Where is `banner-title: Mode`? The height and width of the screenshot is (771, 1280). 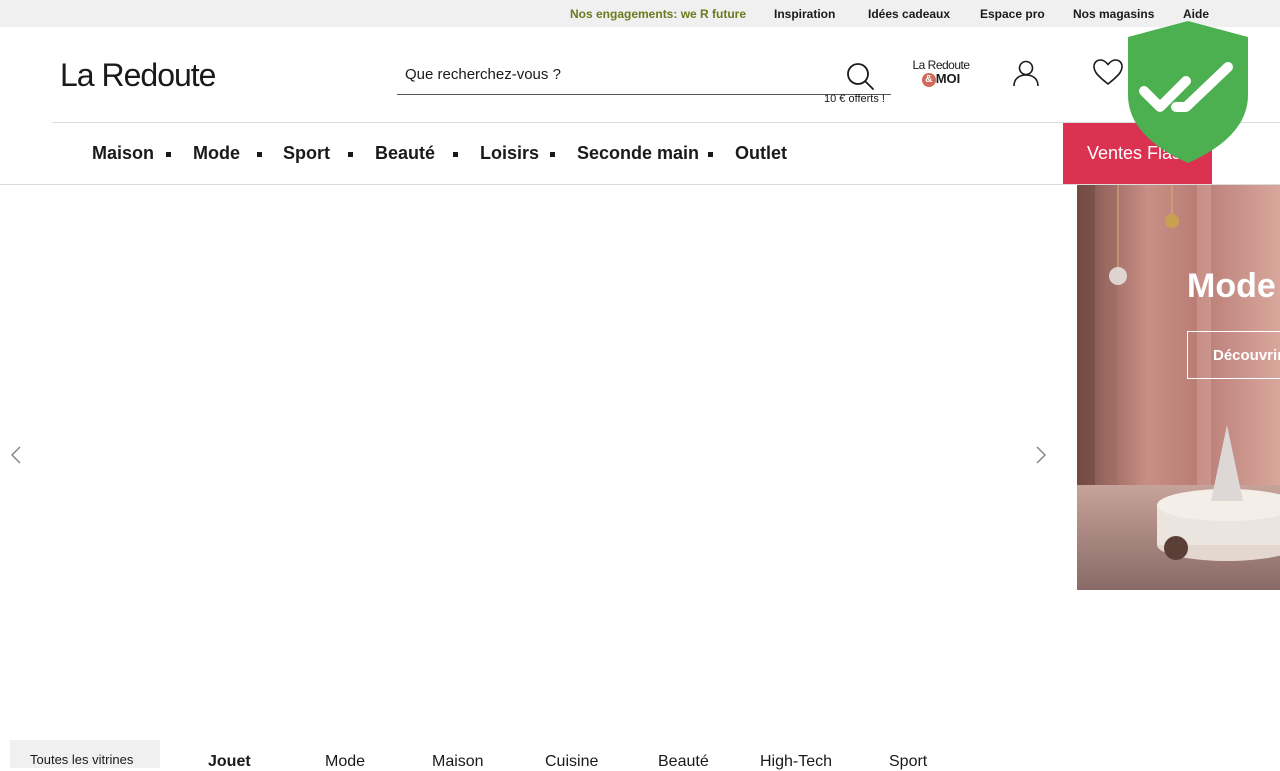 banner-title: Mode is located at coordinates (1231, 286).